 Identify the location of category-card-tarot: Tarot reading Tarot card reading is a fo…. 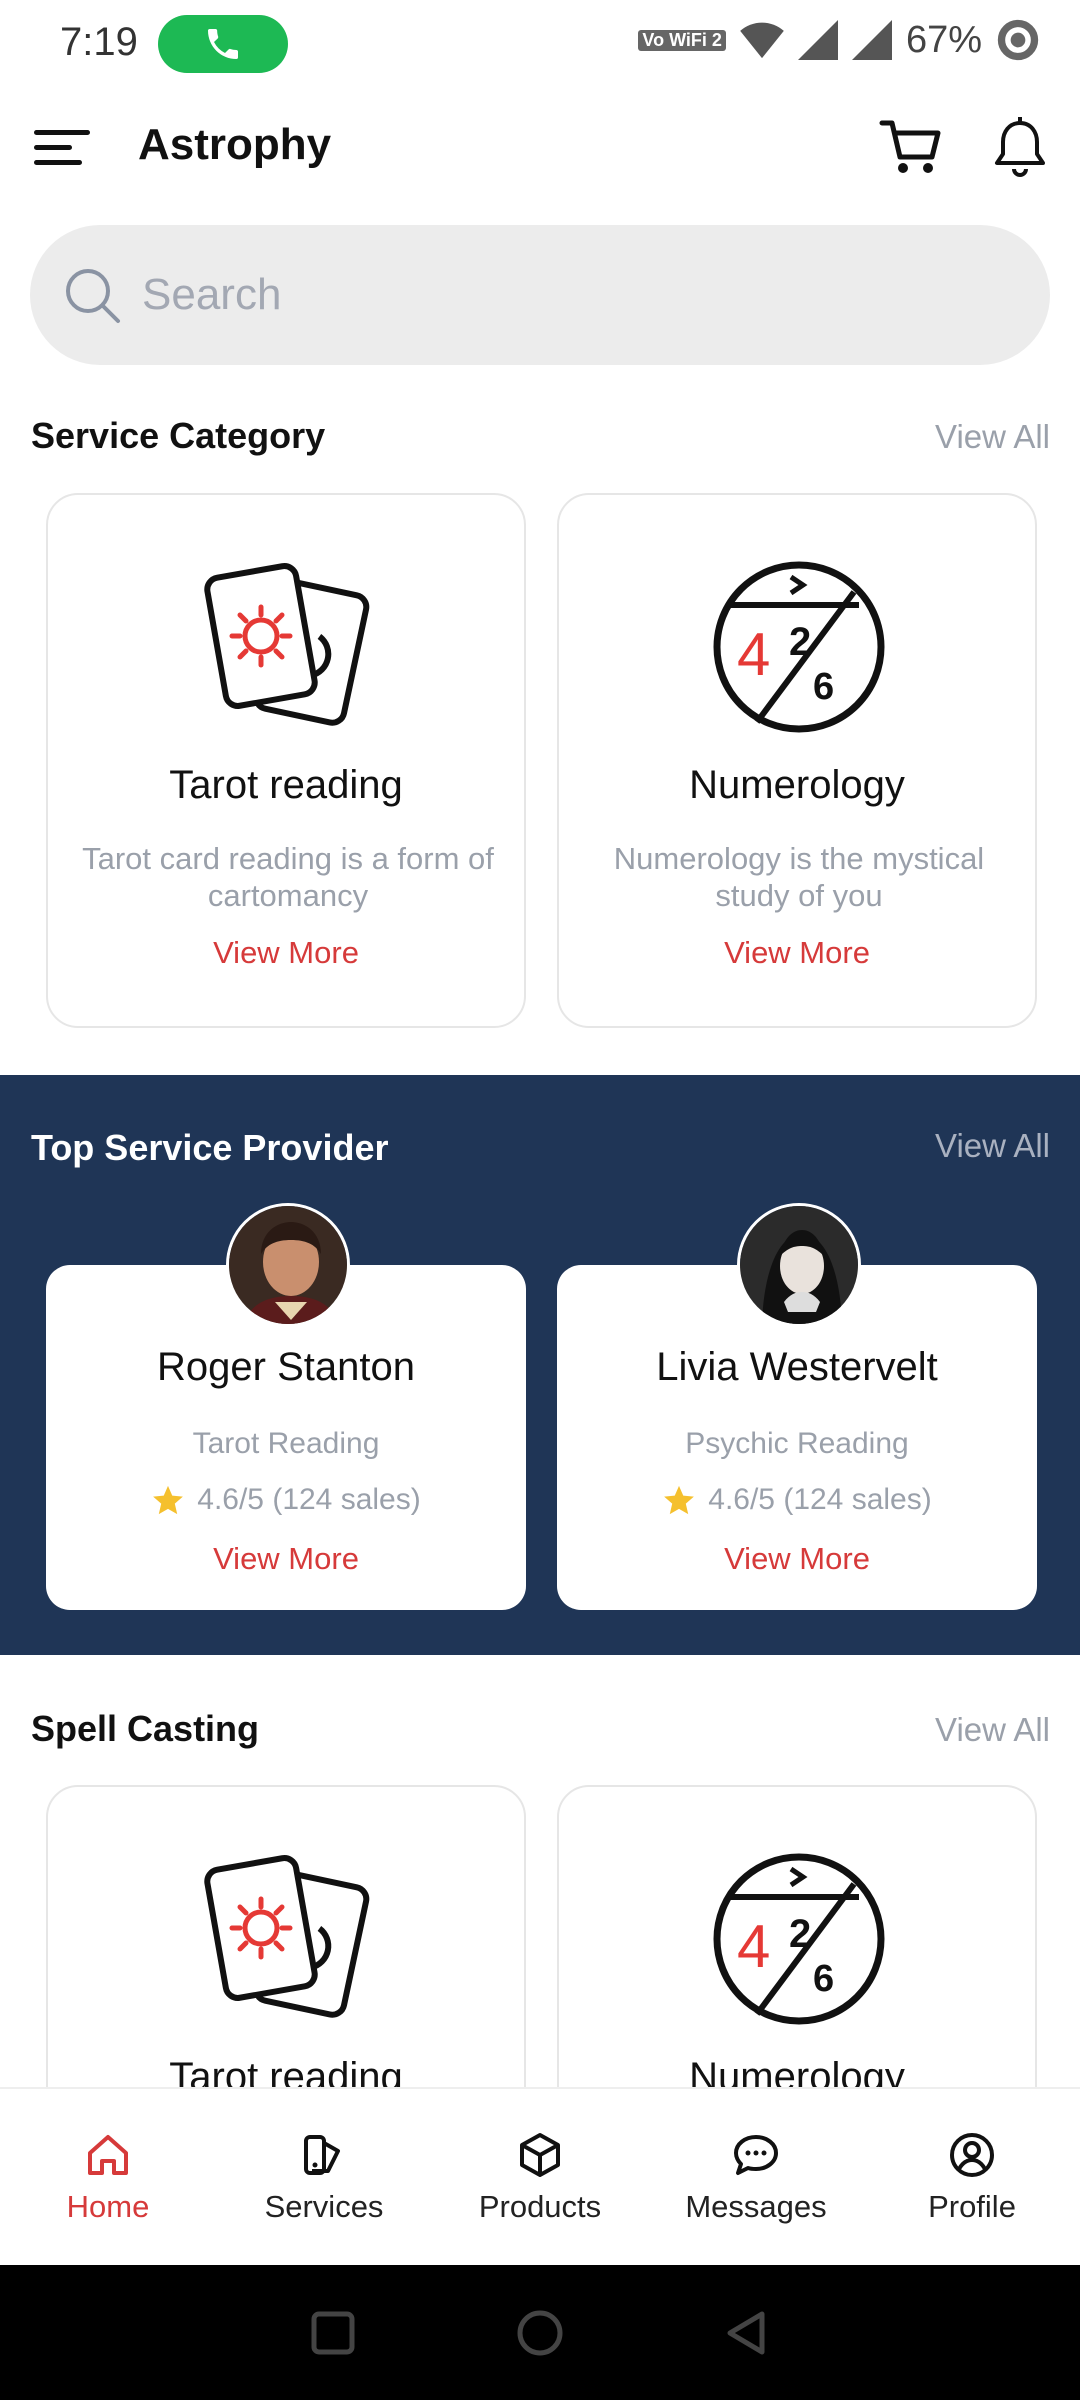
(286, 760).